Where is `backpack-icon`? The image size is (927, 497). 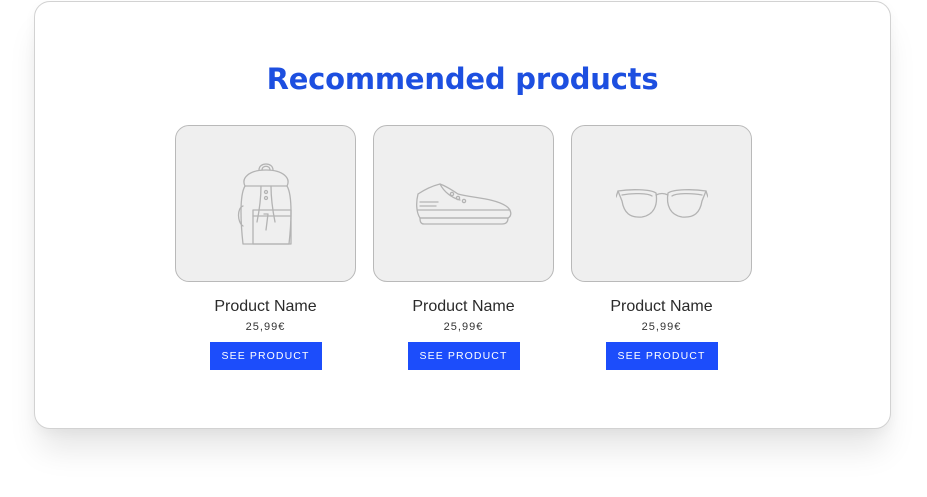 backpack-icon is located at coordinates (264, 203).